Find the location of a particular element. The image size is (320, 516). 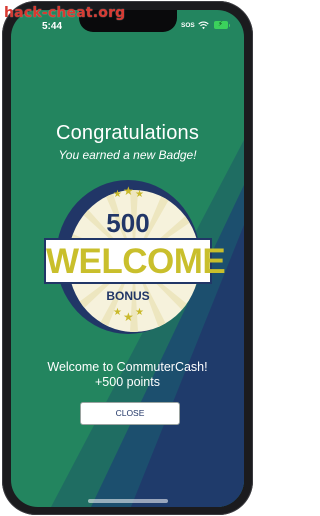

points-earned: +500 points is located at coordinates (127, 382).